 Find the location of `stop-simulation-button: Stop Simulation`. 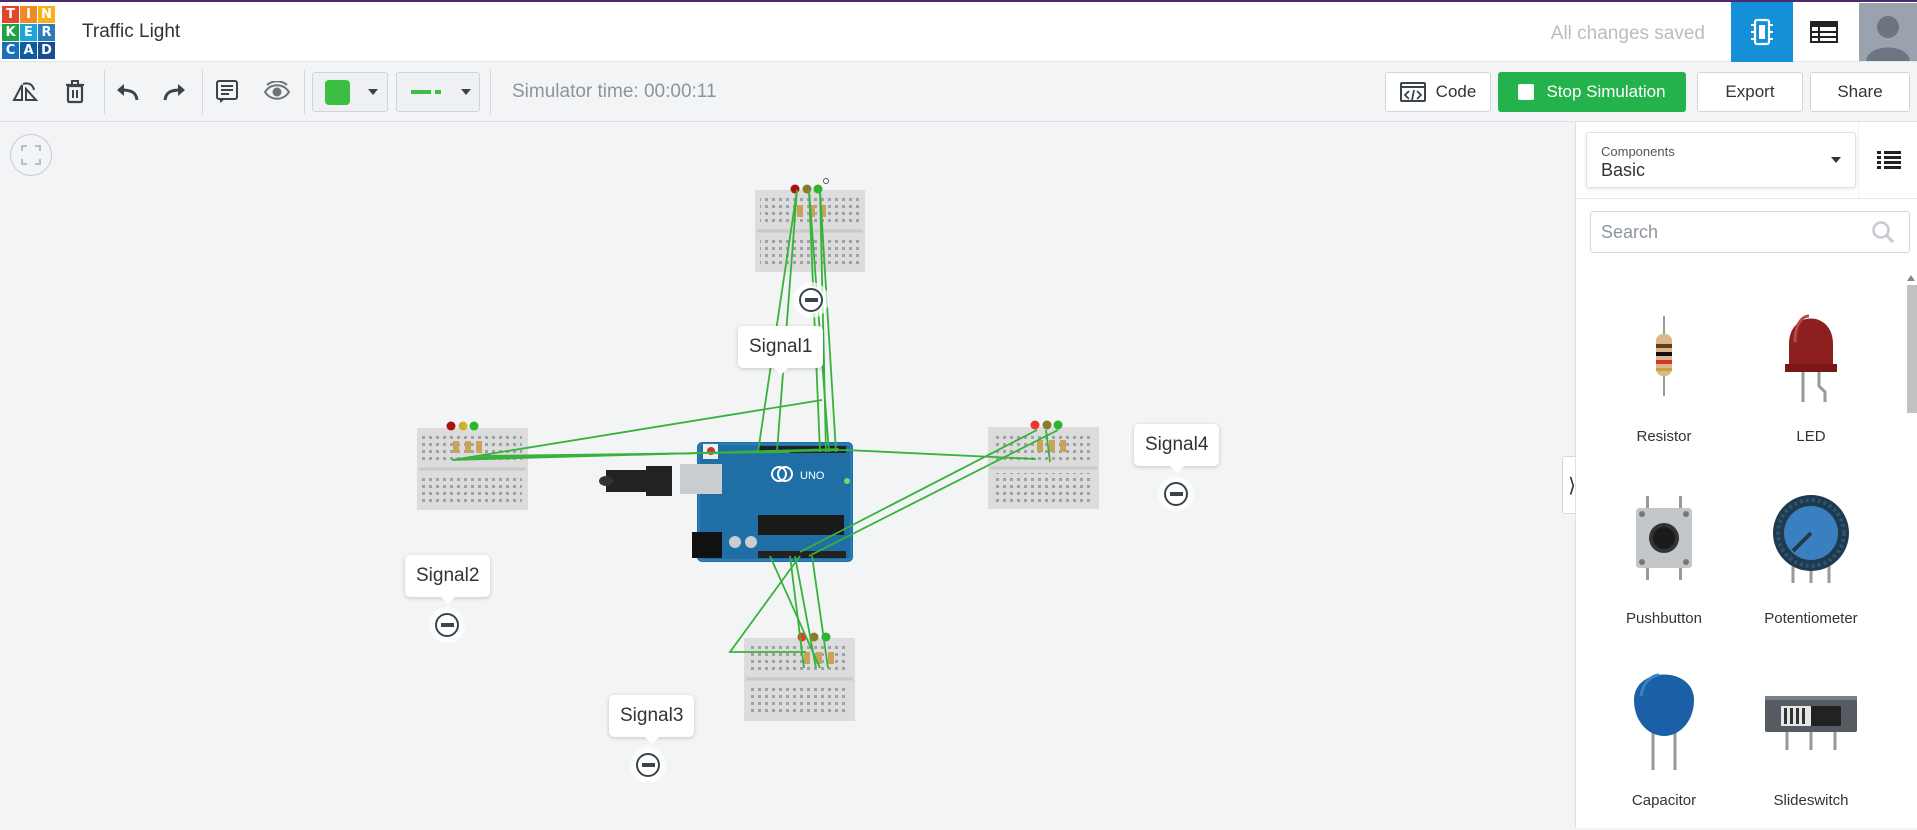

stop-simulation-button: Stop Simulation is located at coordinates (1592, 92).